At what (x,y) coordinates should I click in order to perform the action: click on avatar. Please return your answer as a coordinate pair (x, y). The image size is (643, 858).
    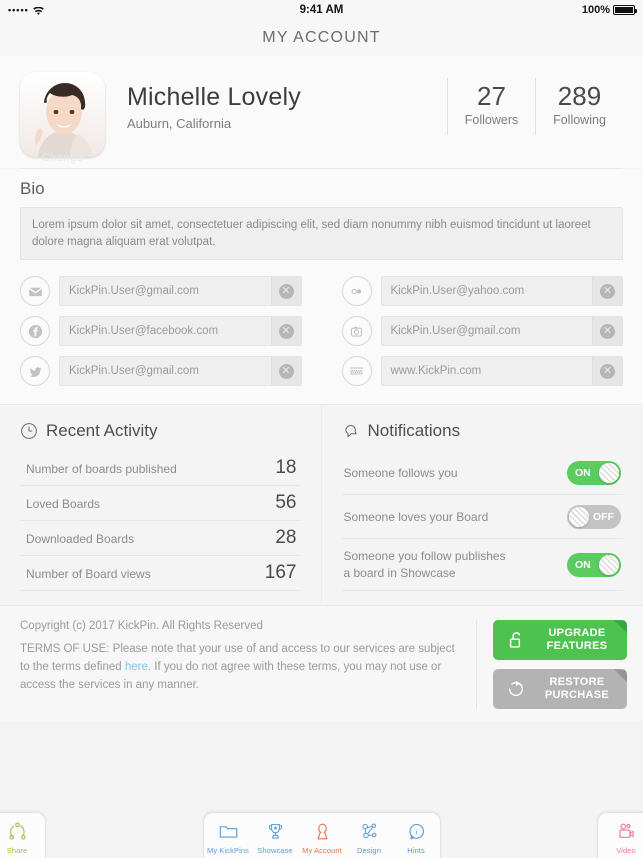
    Looking at the image, I should click on (62, 114).